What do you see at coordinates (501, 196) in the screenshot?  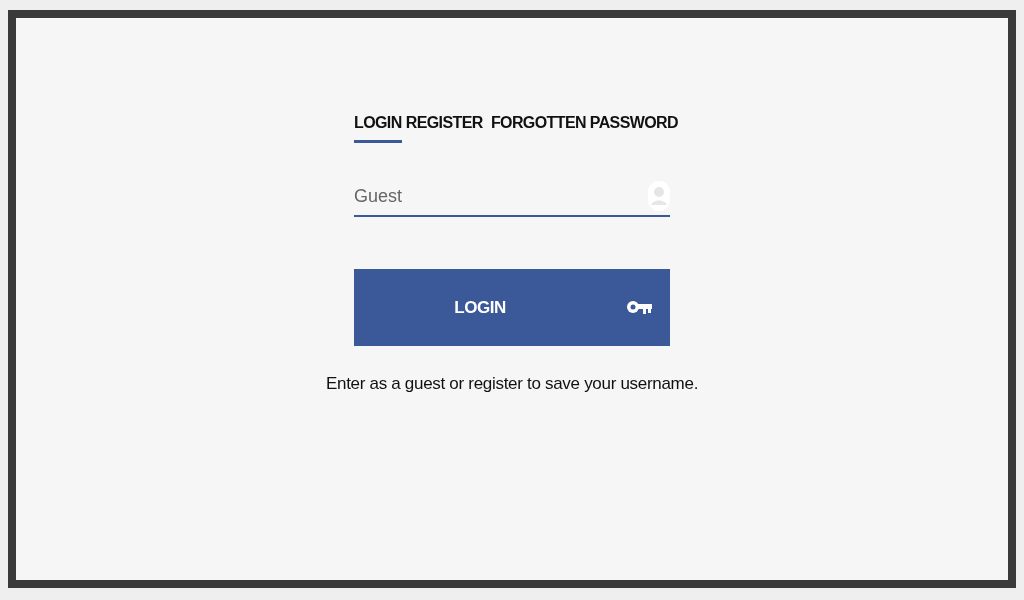 I see `username-input: Guest` at bounding box center [501, 196].